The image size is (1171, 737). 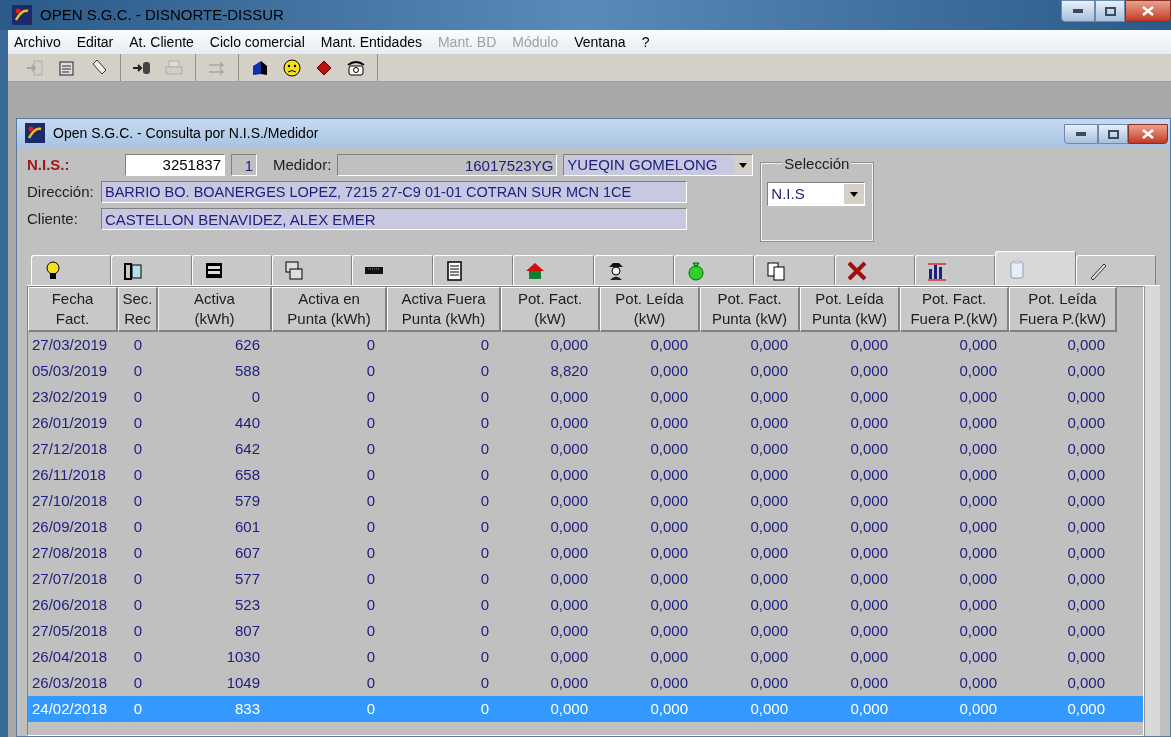 What do you see at coordinates (22, 15) in the screenshot?
I see `app-icon` at bounding box center [22, 15].